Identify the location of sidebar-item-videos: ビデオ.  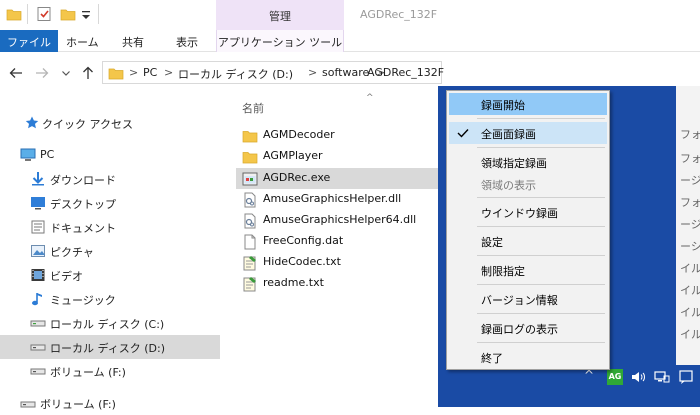
(110, 275).